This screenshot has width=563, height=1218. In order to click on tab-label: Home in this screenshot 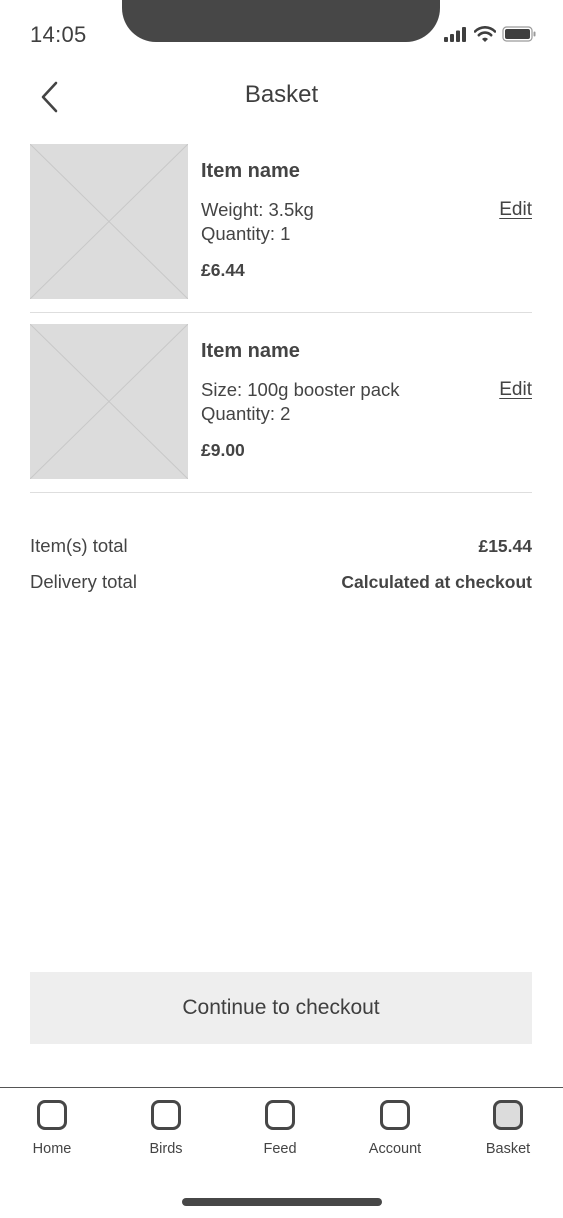, I will do `click(52, 1149)`.